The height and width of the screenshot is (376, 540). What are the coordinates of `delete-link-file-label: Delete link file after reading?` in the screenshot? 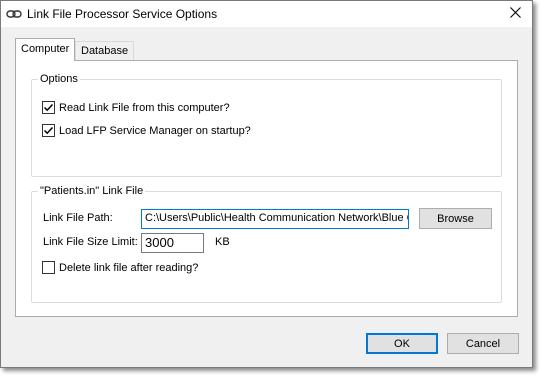 It's located at (129, 267).